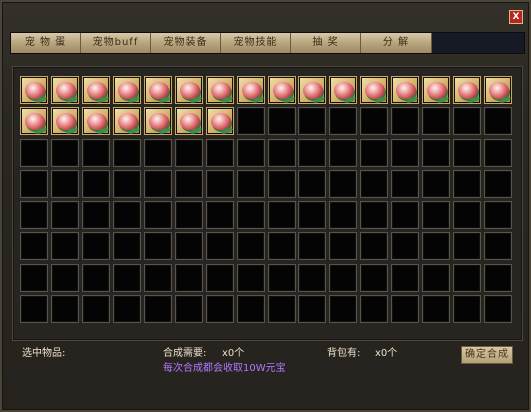 Image resolution: width=531 pixels, height=412 pixels. What do you see at coordinates (186, 43) in the screenshot?
I see `tab-pet-equipment: 宠物装备` at bounding box center [186, 43].